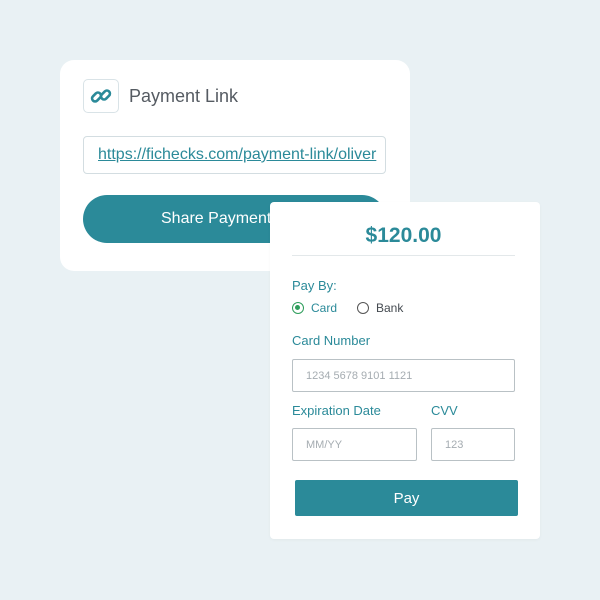 The width and height of the screenshot is (600, 600). What do you see at coordinates (403, 255) in the screenshot?
I see `amount-divider` at bounding box center [403, 255].